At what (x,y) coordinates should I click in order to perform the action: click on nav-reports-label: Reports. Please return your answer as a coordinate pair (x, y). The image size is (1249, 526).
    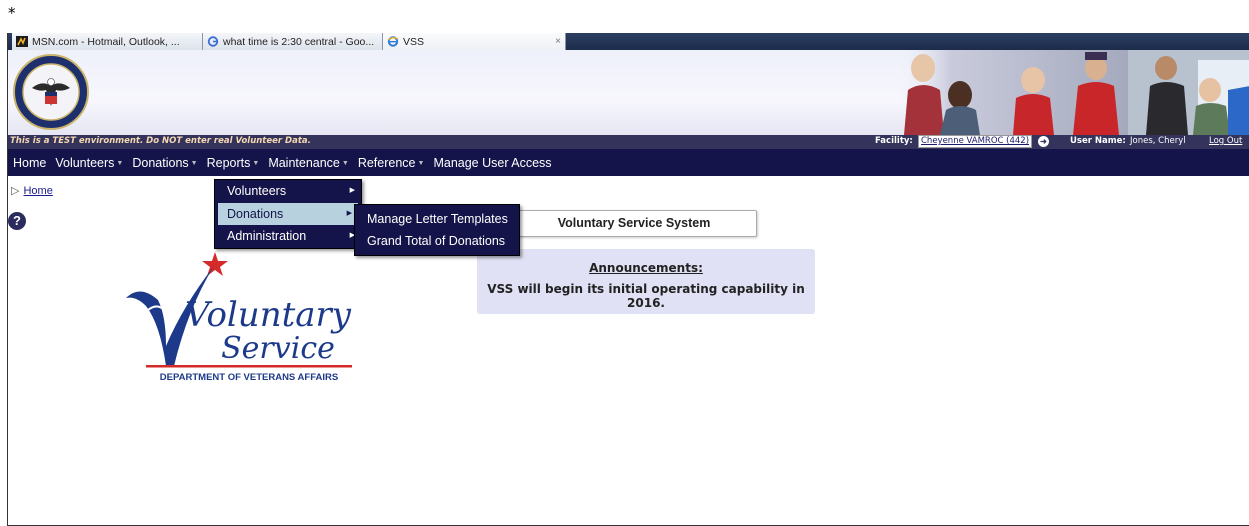
    Looking at the image, I should click on (228, 162).